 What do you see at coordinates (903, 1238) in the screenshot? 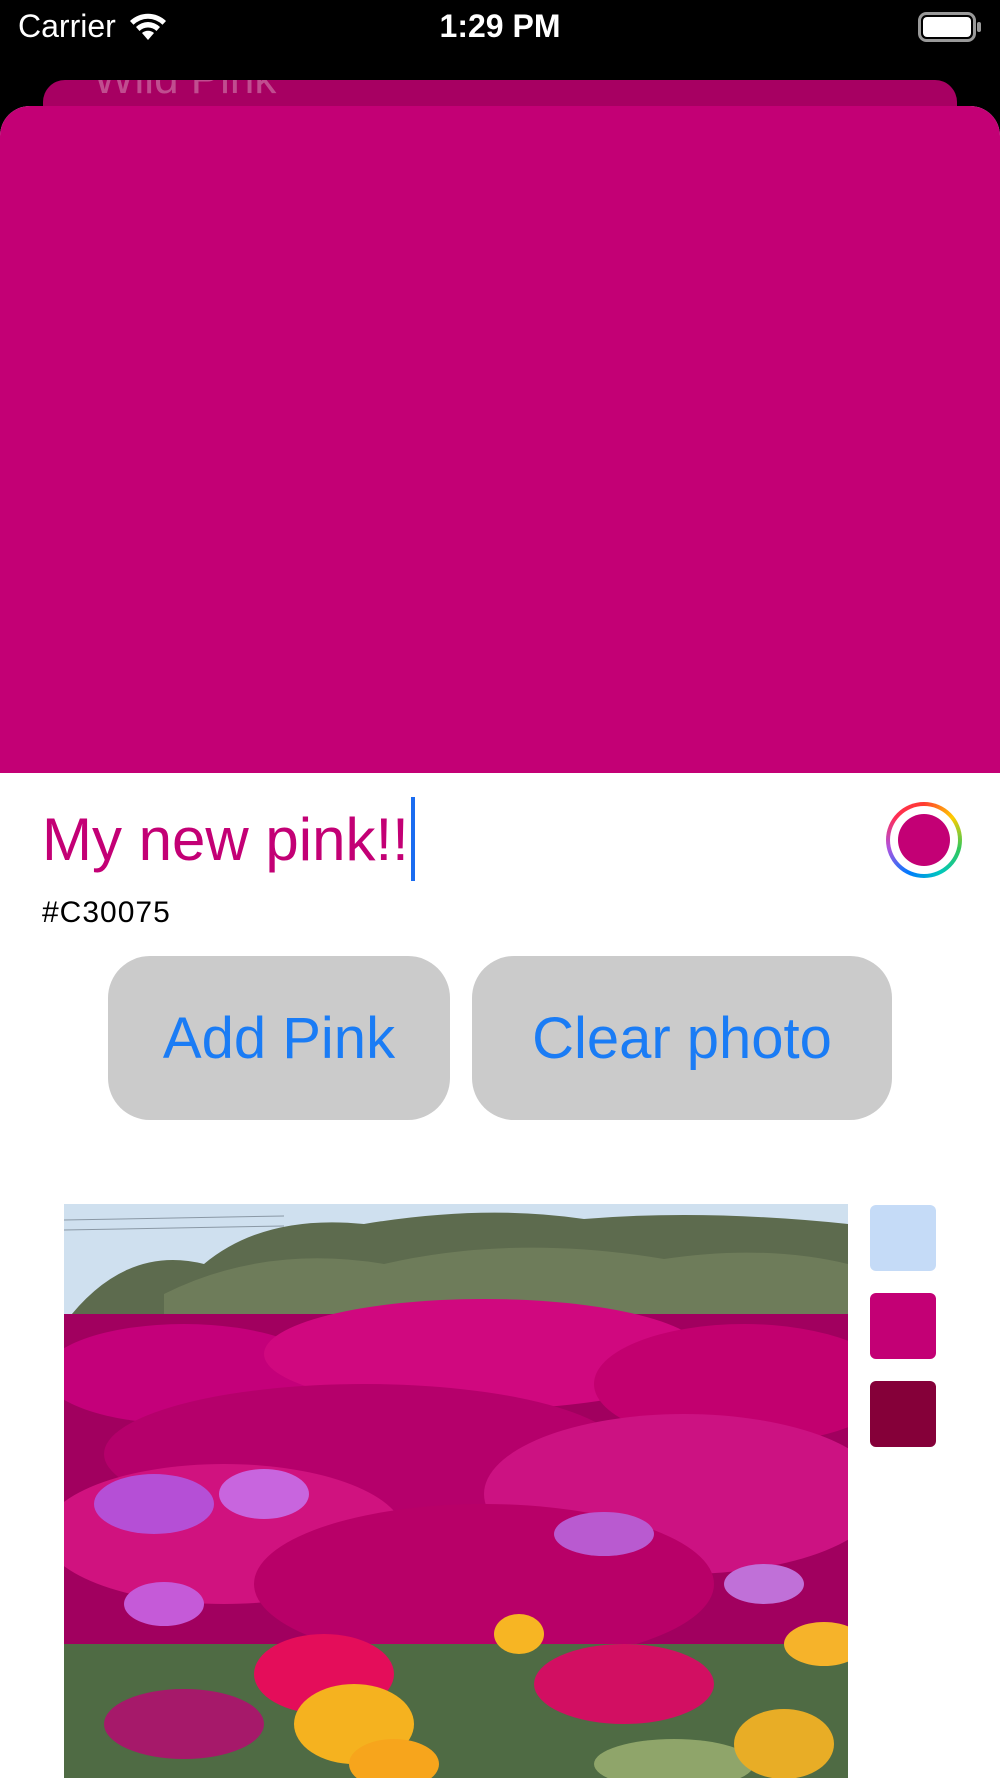
I see `palette-swatch-light-blue` at bounding box center [903, 1238].